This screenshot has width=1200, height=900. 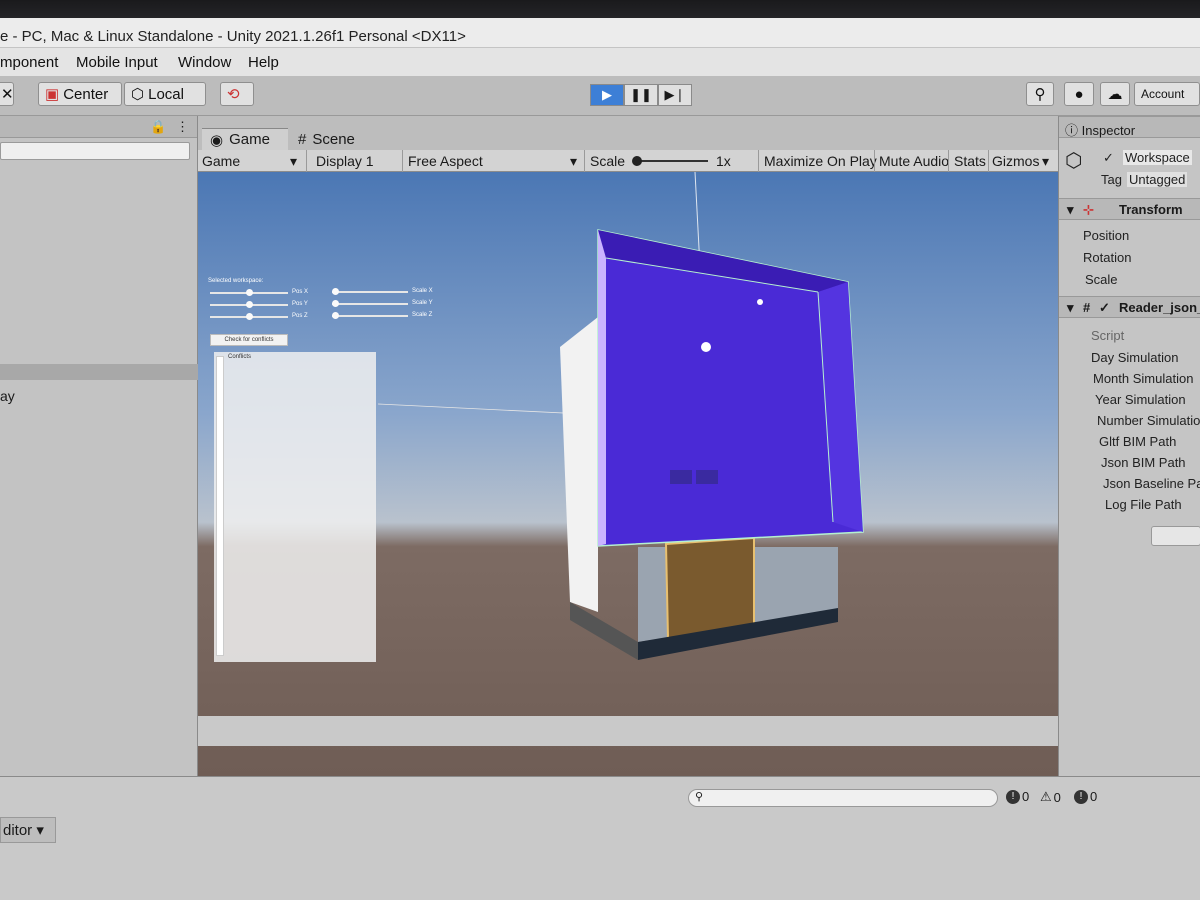 I want to click on field-json-bim-path: Json BIM Path, so click(x=1143, y=462).